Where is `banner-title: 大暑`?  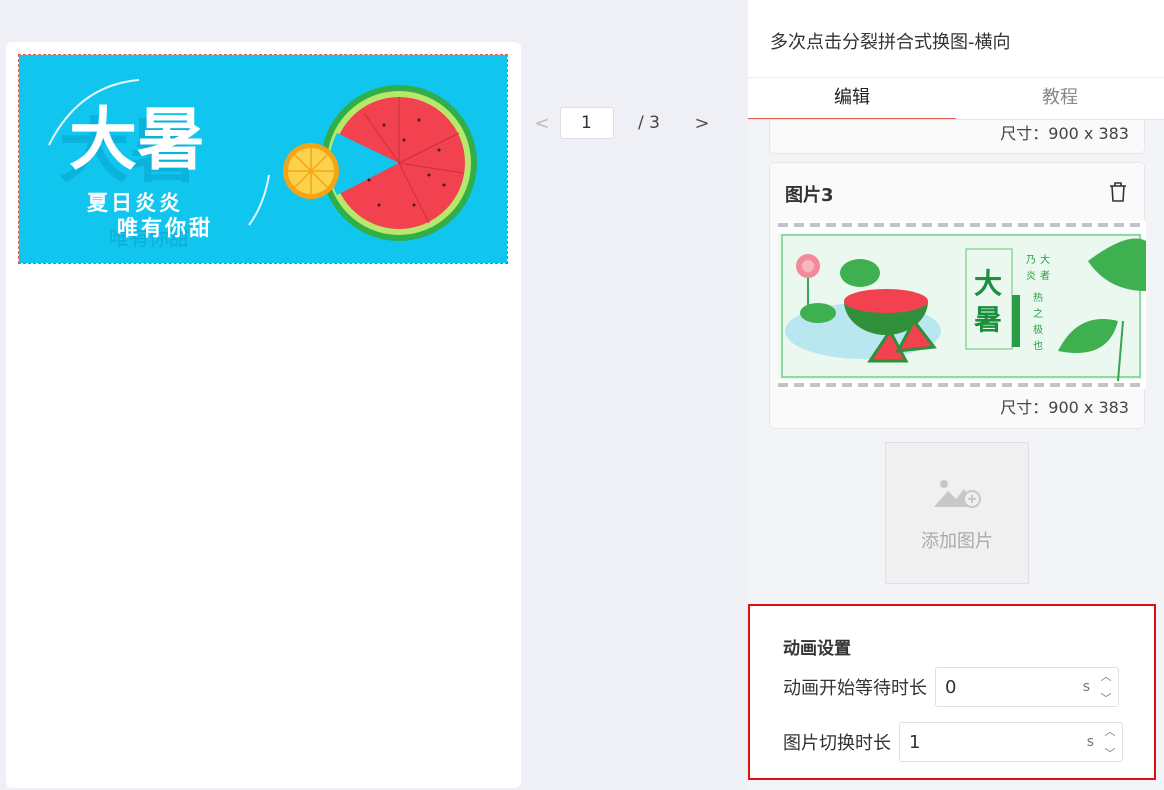 banner-title: 大暑 is located at coordinates (137, 140).